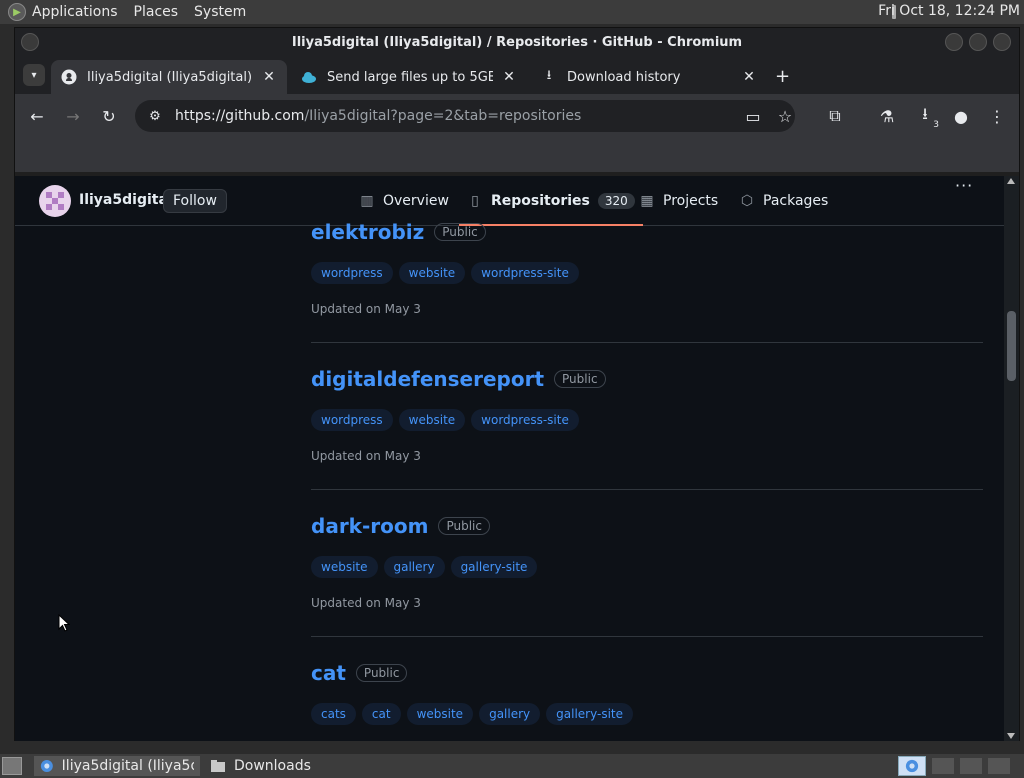  I want to click on new-tab-button: +, so click(782, 76).